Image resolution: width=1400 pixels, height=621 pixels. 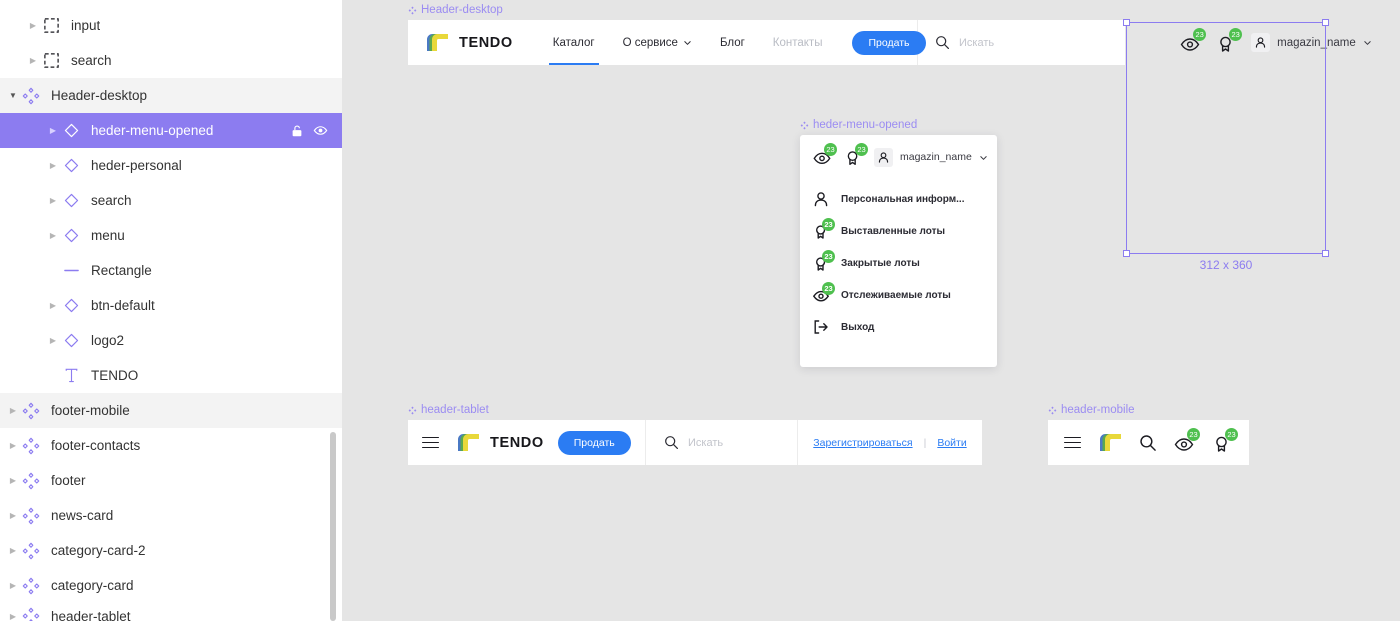 I want to click on layer-row: ▶, so click(x=171, y=4).